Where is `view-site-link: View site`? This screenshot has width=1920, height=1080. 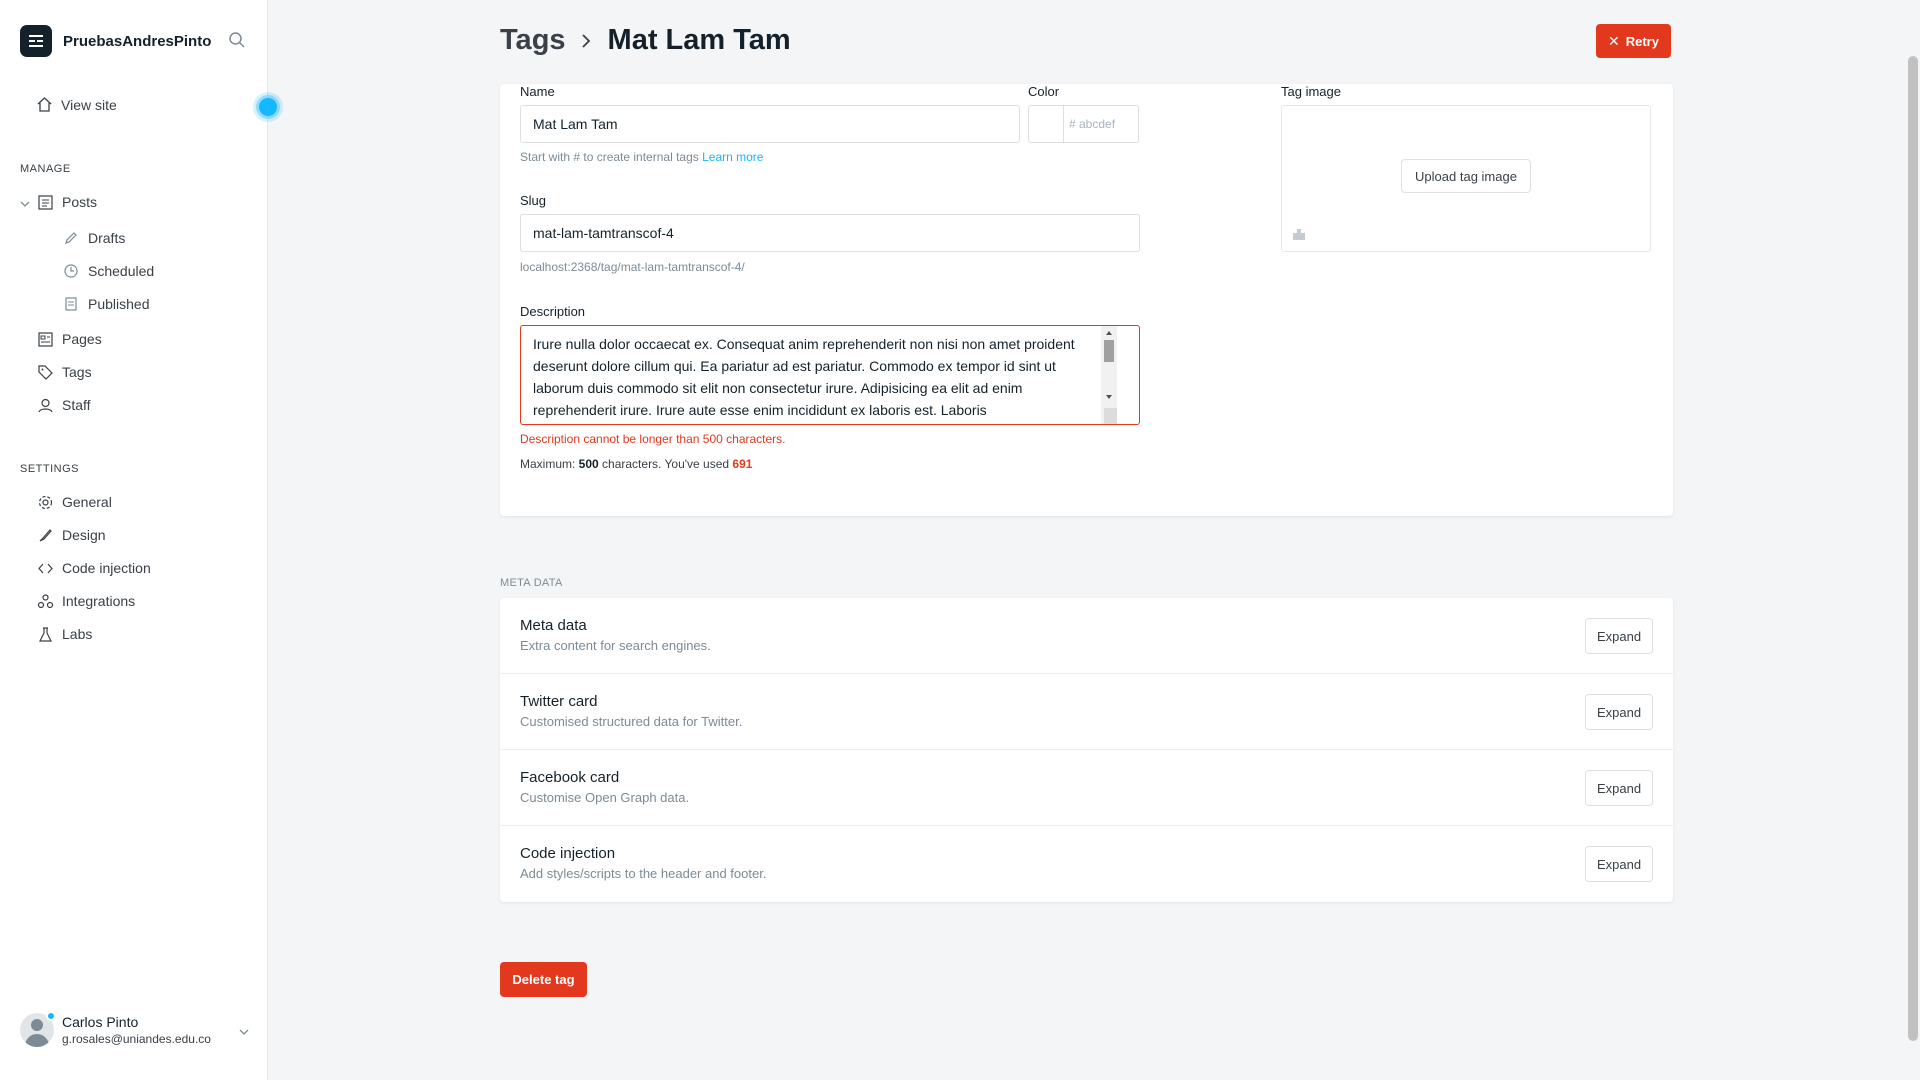 view-site-link: View site is located at coordinates (76, 104).